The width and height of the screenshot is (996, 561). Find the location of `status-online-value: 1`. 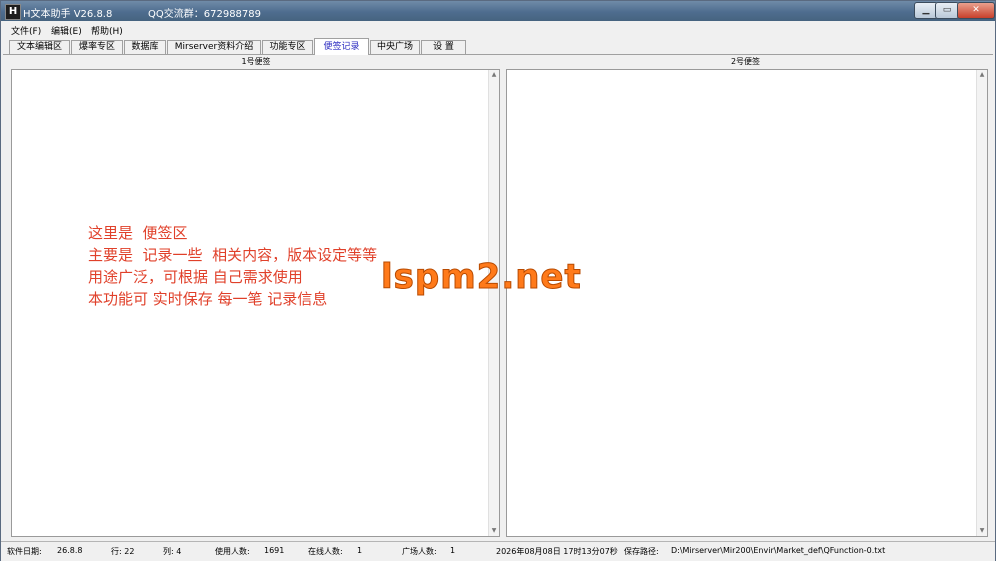

status-online-value: 1 is located at coordinates (360, 550).